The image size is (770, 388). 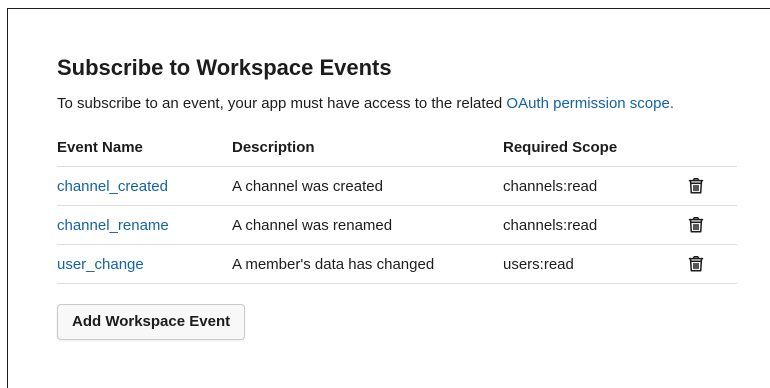 I want to click on event-scope: users:read, so click(x=595, y=264).